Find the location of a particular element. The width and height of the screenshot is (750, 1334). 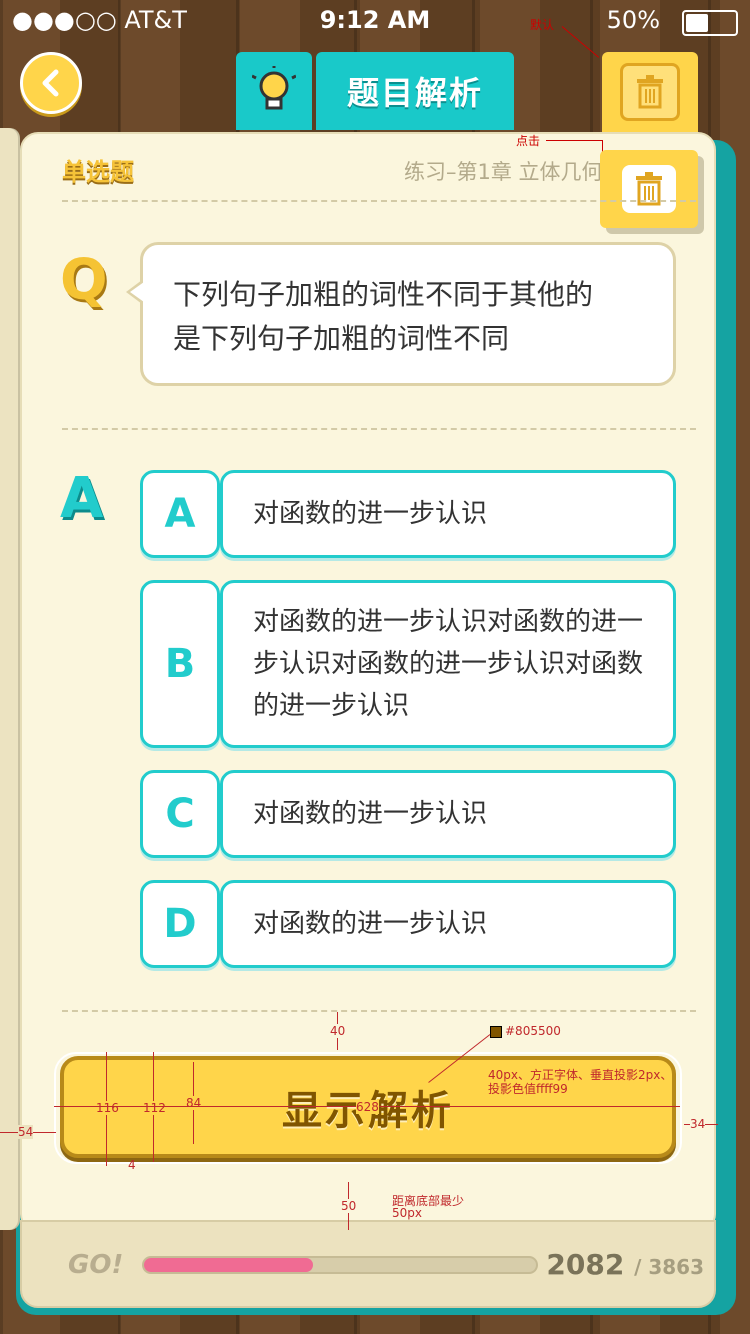

color-swatch is located at coordinates (496, 1032).